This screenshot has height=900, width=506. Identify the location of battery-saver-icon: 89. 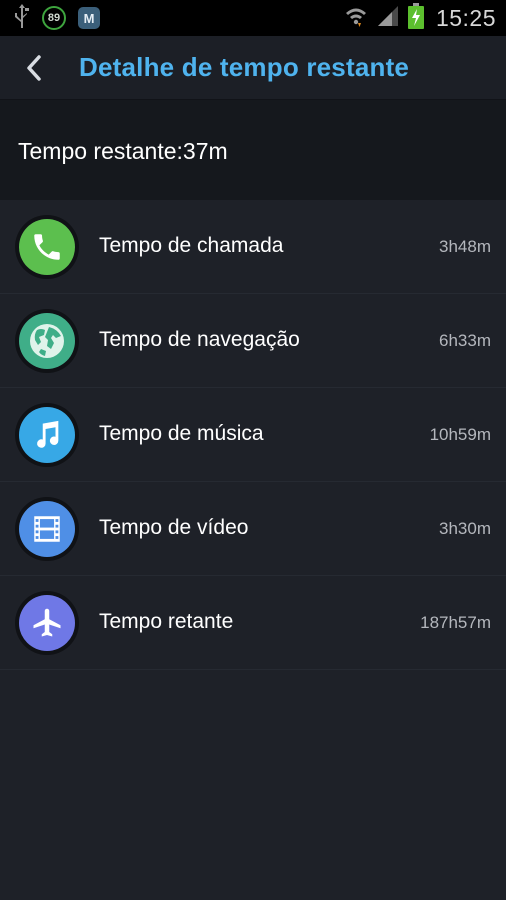
(54, 18).